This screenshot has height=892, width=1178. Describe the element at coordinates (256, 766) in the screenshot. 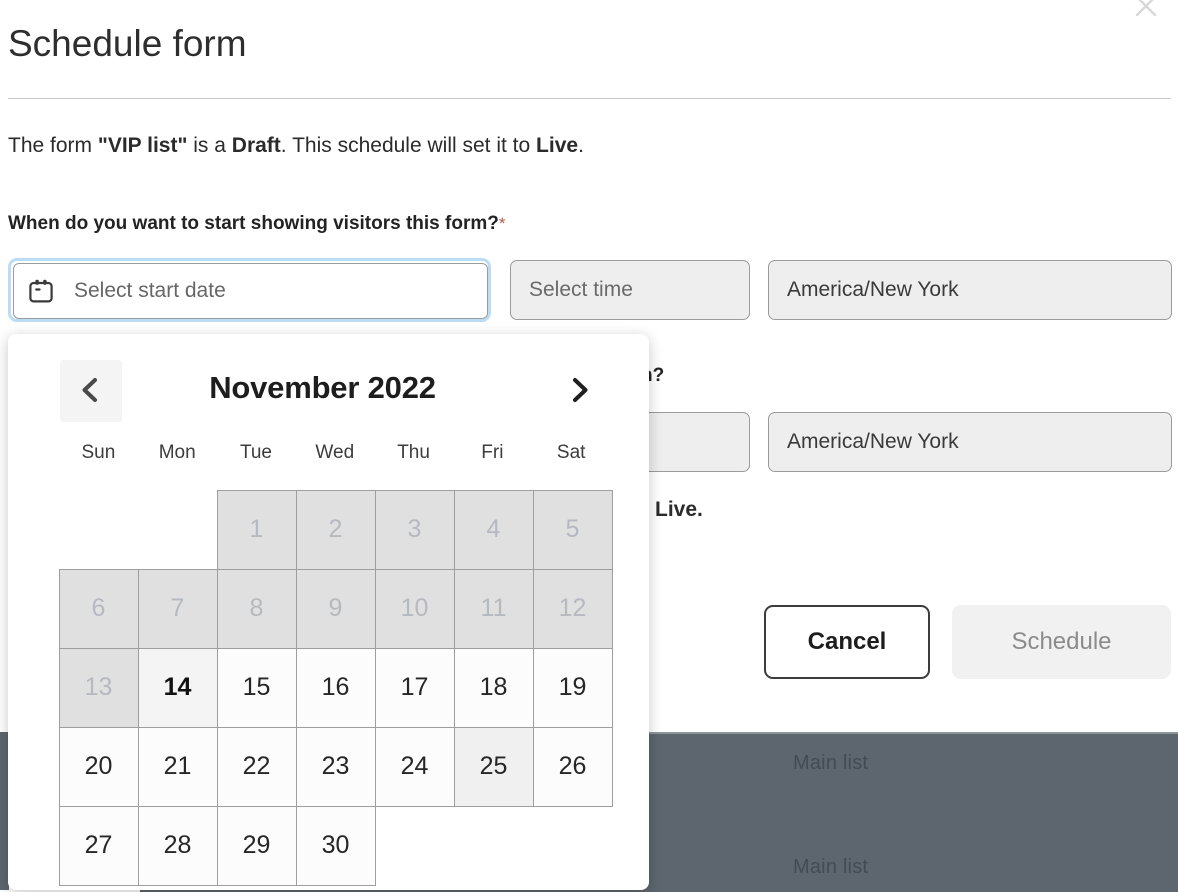

I see `datepicker-day-22: 22` at that location.